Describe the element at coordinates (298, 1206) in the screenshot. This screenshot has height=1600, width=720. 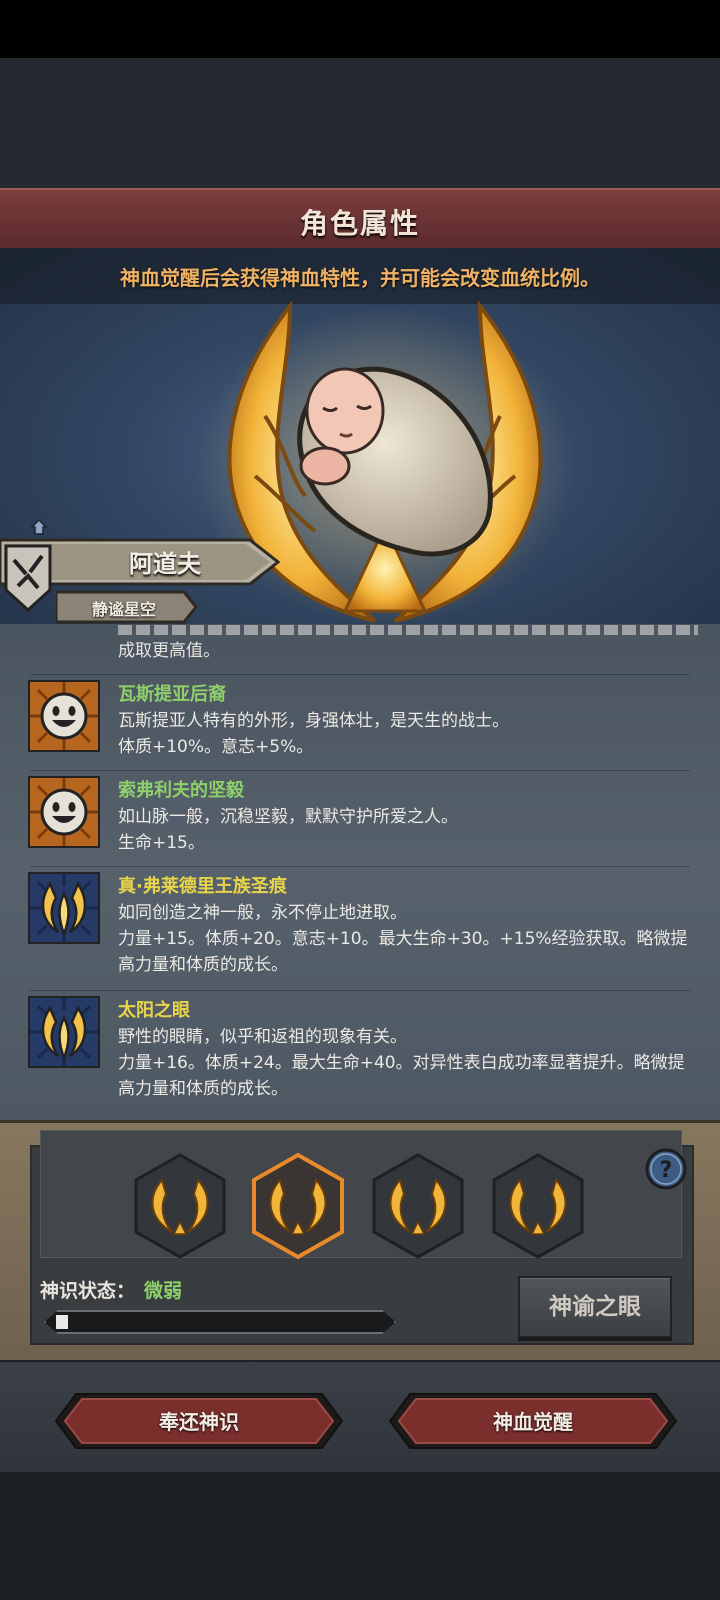
I see `divine-slot-2-selected` at that location.